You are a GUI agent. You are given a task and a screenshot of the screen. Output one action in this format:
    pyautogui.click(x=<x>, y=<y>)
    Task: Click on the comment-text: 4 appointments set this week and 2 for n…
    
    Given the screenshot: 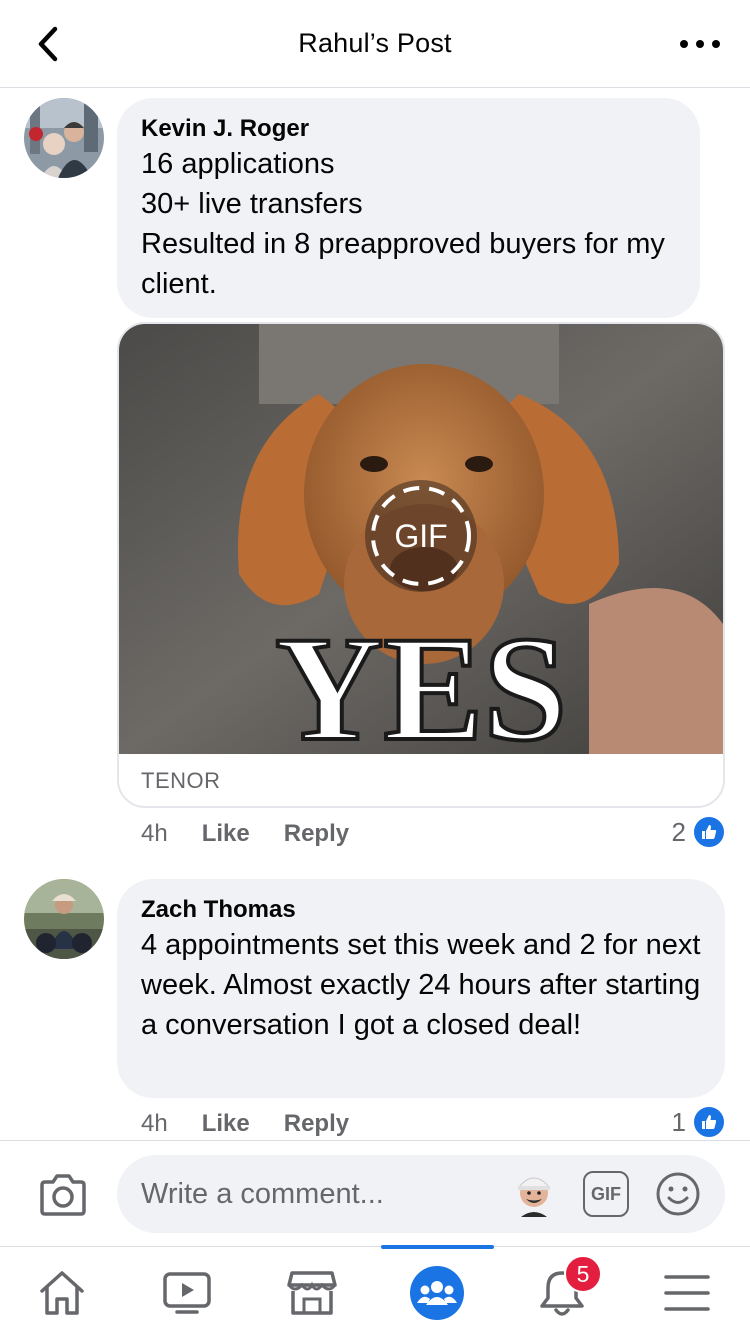 What is the action you would take?
    pyautogui.click(x=425, y=985)
    